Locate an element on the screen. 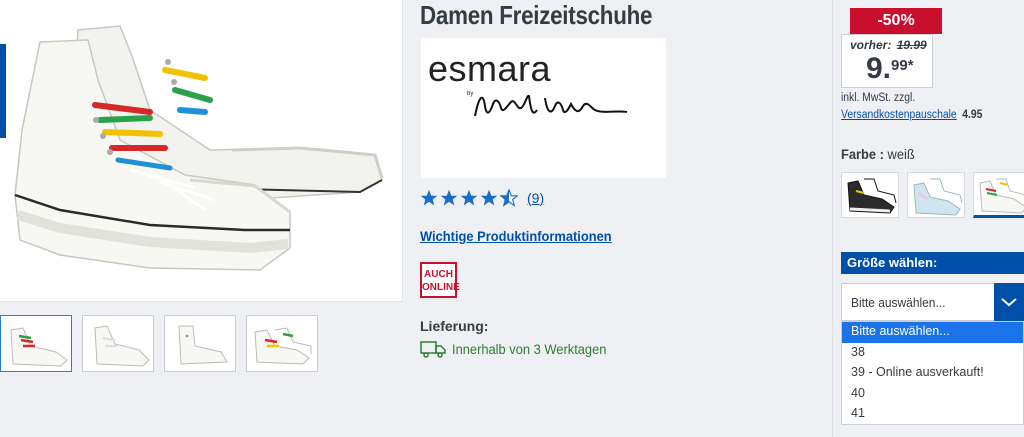 The height and width of the screenshot is (437, 1024). current-price-cents: 99* is located at coordinates (902, 65).